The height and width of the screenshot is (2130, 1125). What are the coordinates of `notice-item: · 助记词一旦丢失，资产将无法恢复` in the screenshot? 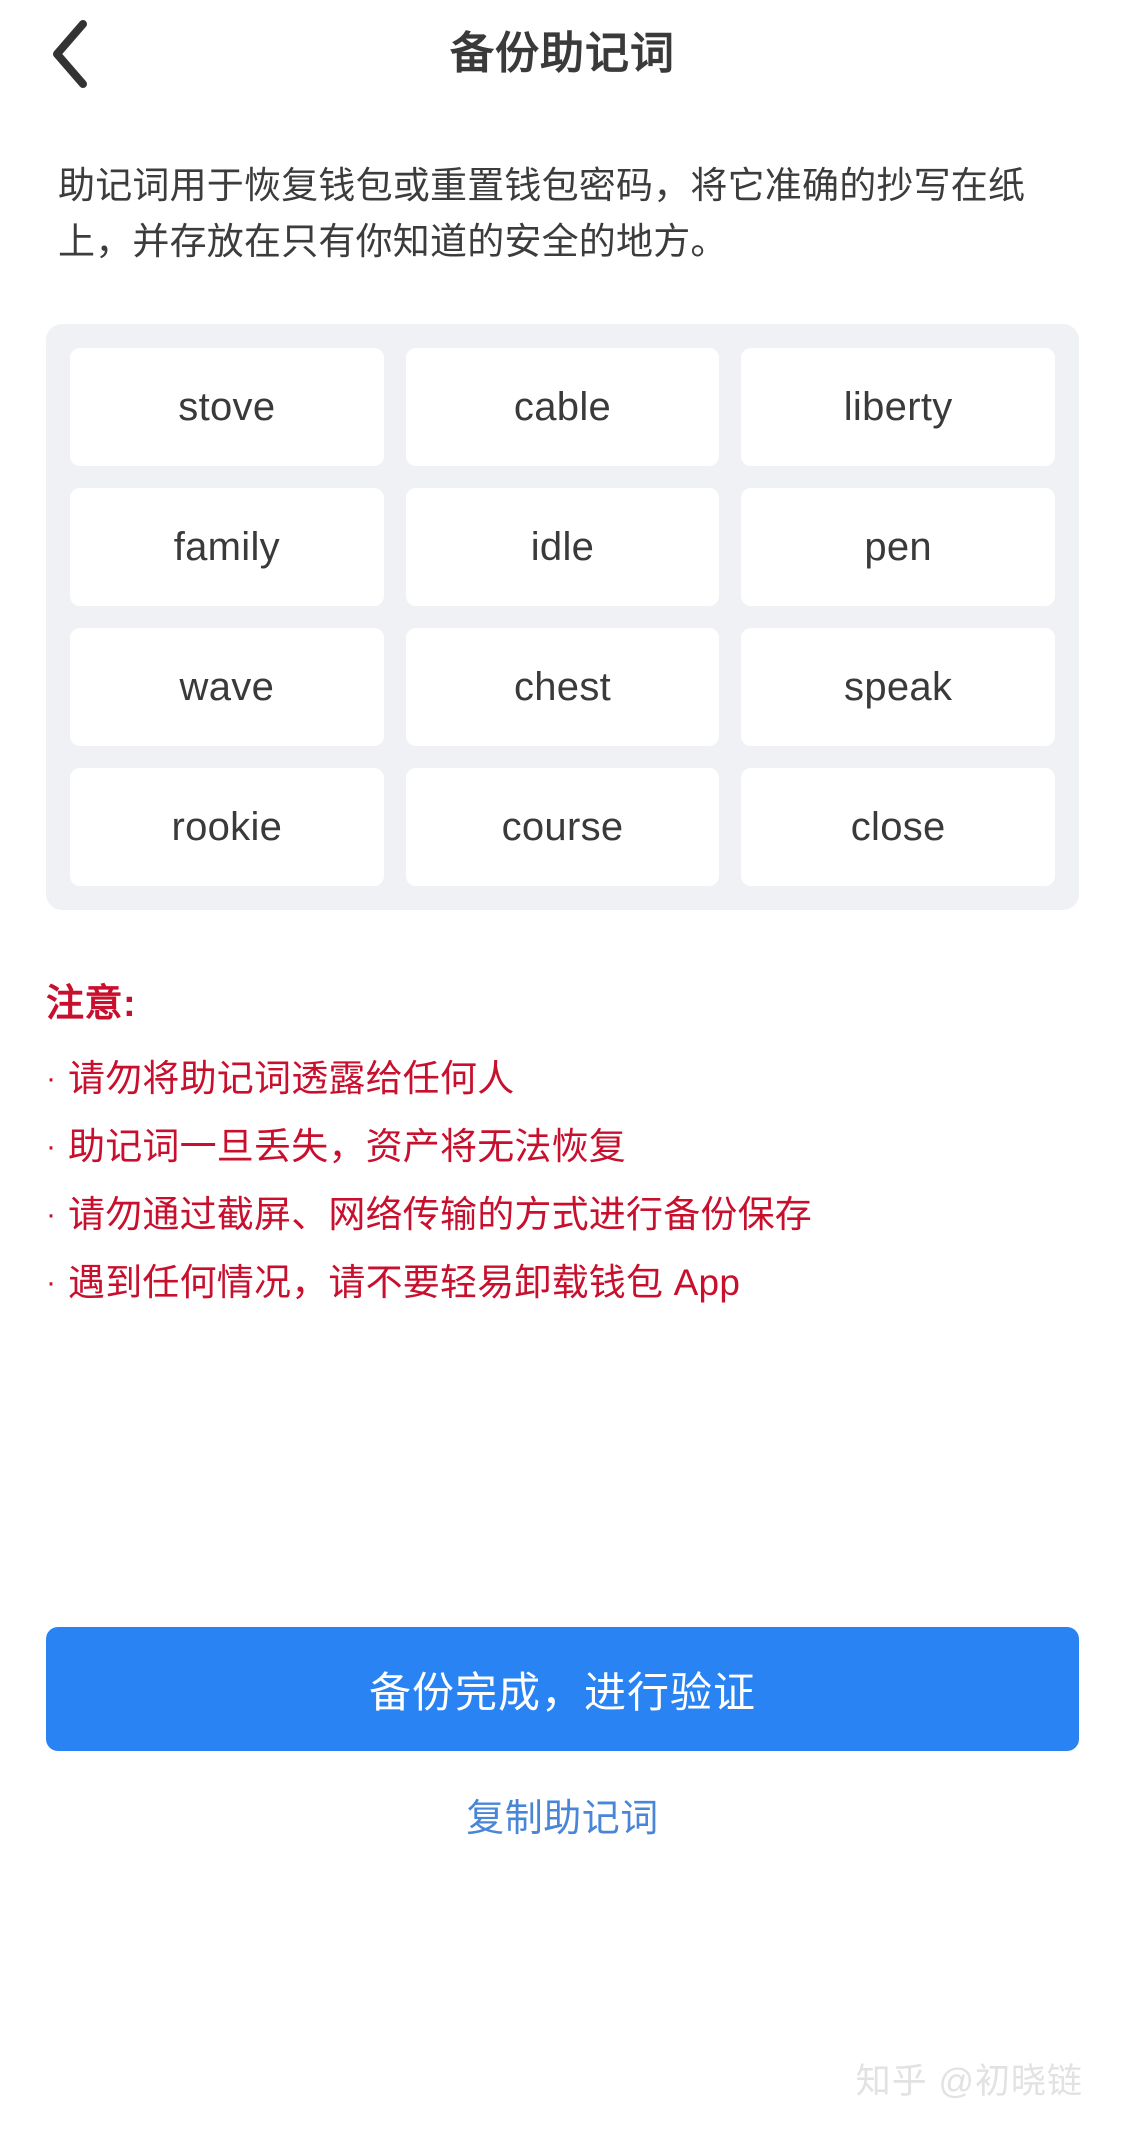 It's located at (562, 1147).